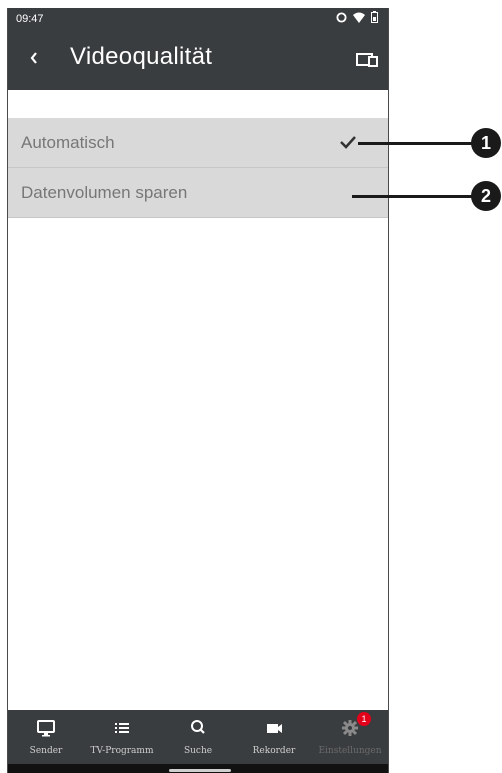 The height and width of the screenshot is (773, 502). What do you see at coordinates (274, 751) in the screenshot?
I see `nav-label: Rekorder` at bounding box center [274, 751].